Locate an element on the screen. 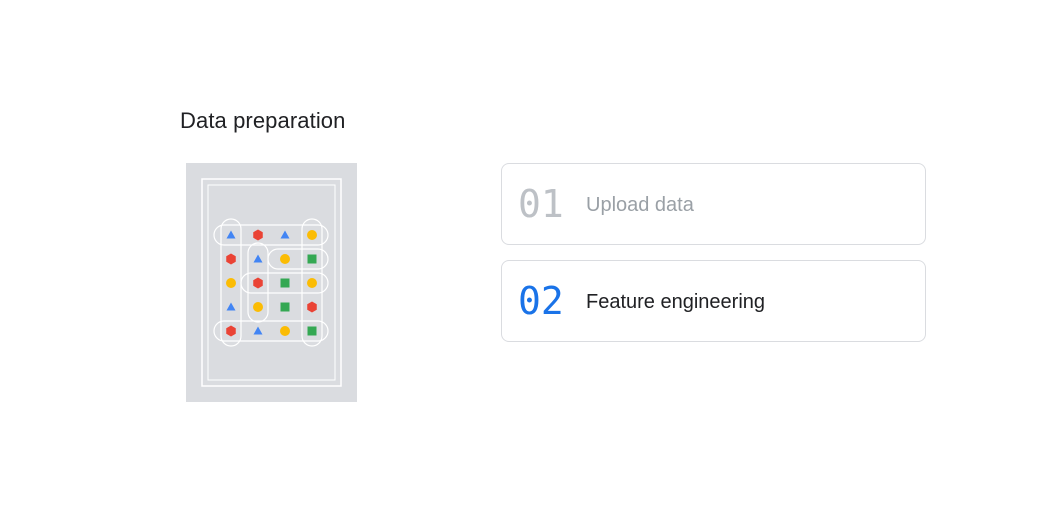  outer-frame is located at coordinates (271, 282).